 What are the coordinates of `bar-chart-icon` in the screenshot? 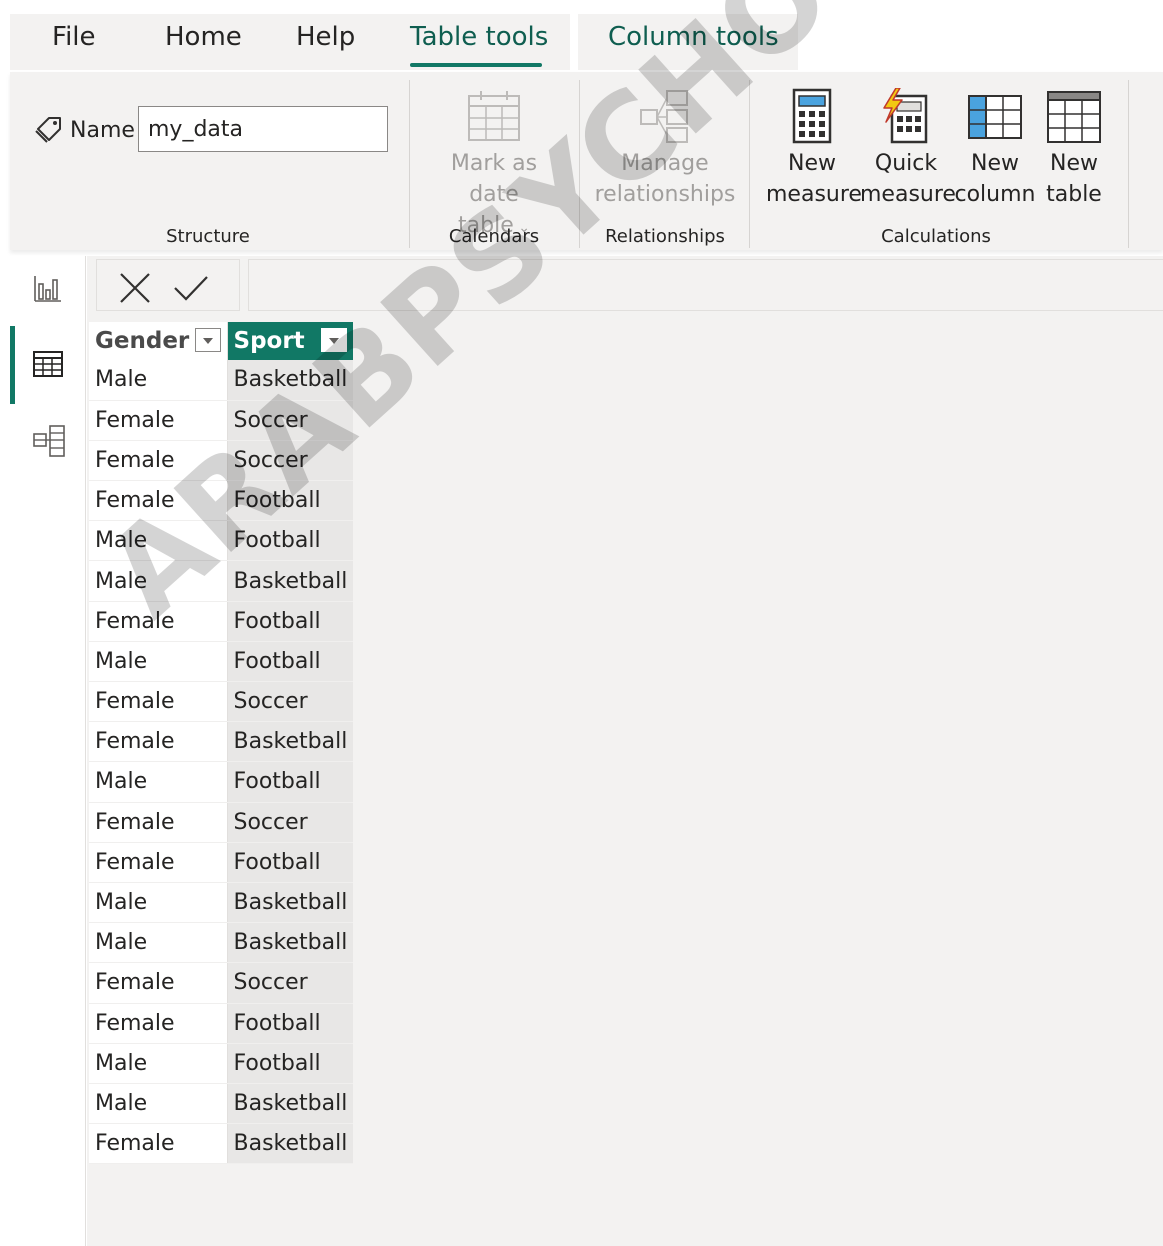 It's located at (47, 289).